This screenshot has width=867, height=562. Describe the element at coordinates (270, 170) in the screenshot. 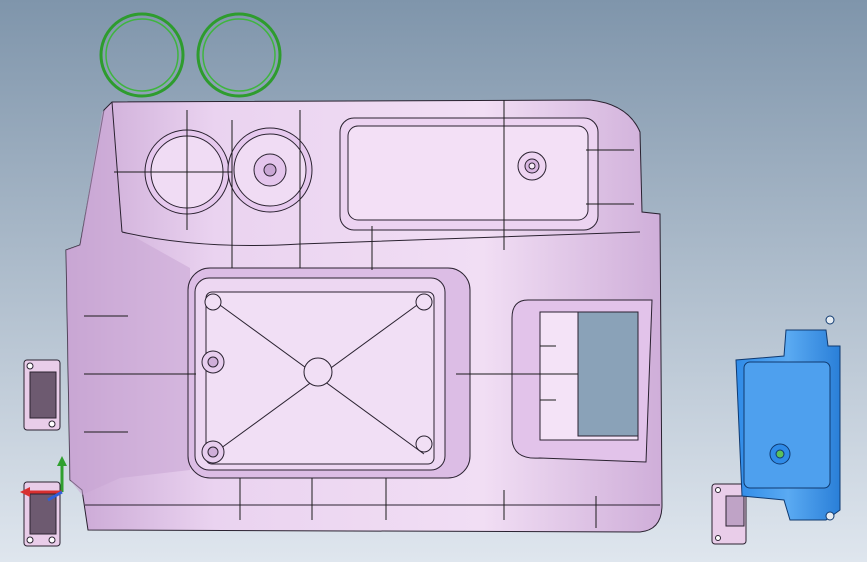

I see `cup-holder-right` at that location.